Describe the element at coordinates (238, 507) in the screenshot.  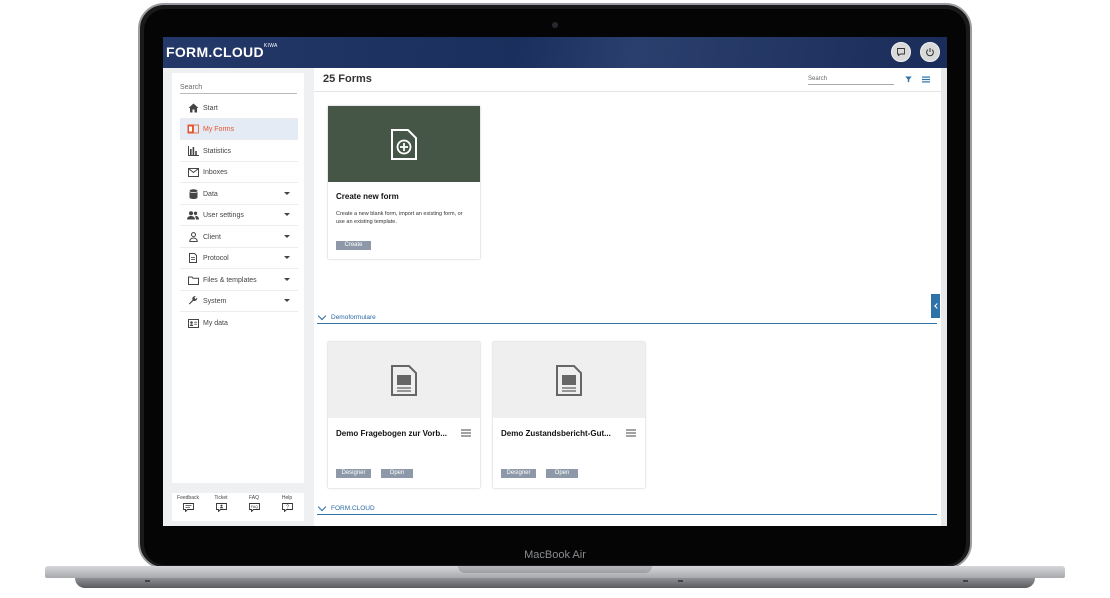
I see `sidebar-footer: Feedback Ticket FAQ FAQ Help ?` at that location.